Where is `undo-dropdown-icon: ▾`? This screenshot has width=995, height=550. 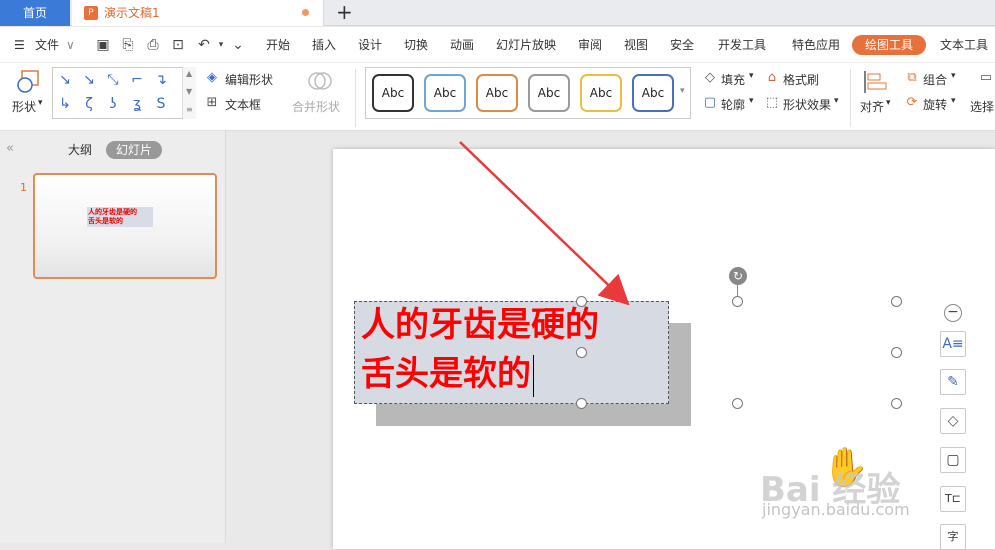
undo-dropdown-icon: ▾ is located at coordinates (221, 45).